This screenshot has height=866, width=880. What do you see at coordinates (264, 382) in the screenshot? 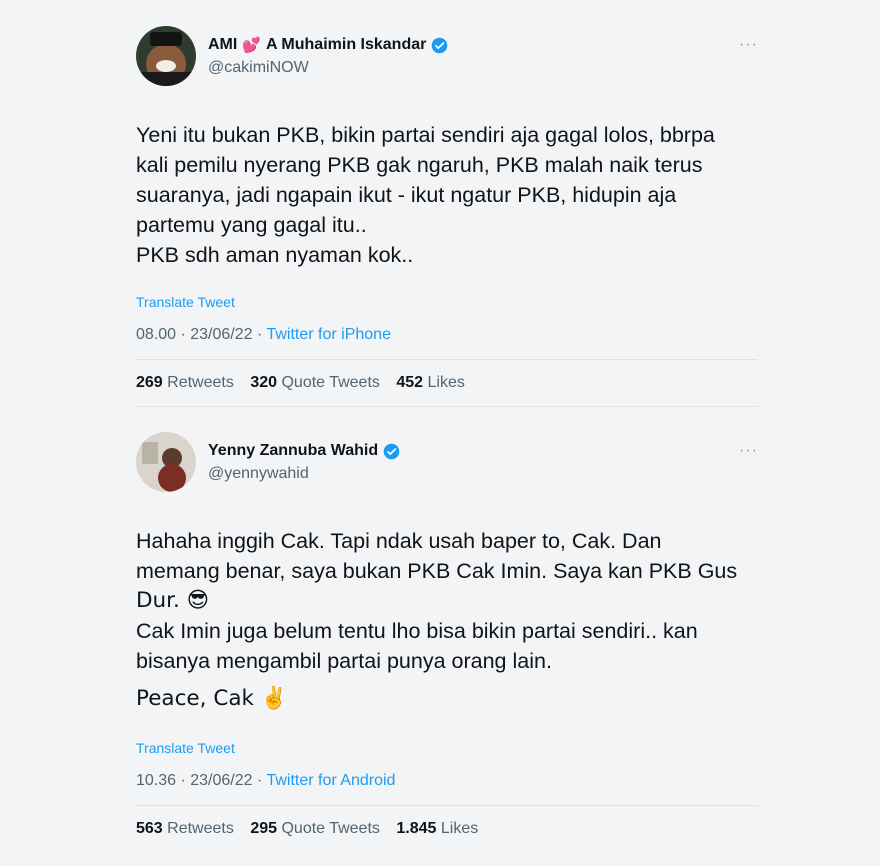
I see `quote-tweets-count: 320` at bounding box center [264, 382].